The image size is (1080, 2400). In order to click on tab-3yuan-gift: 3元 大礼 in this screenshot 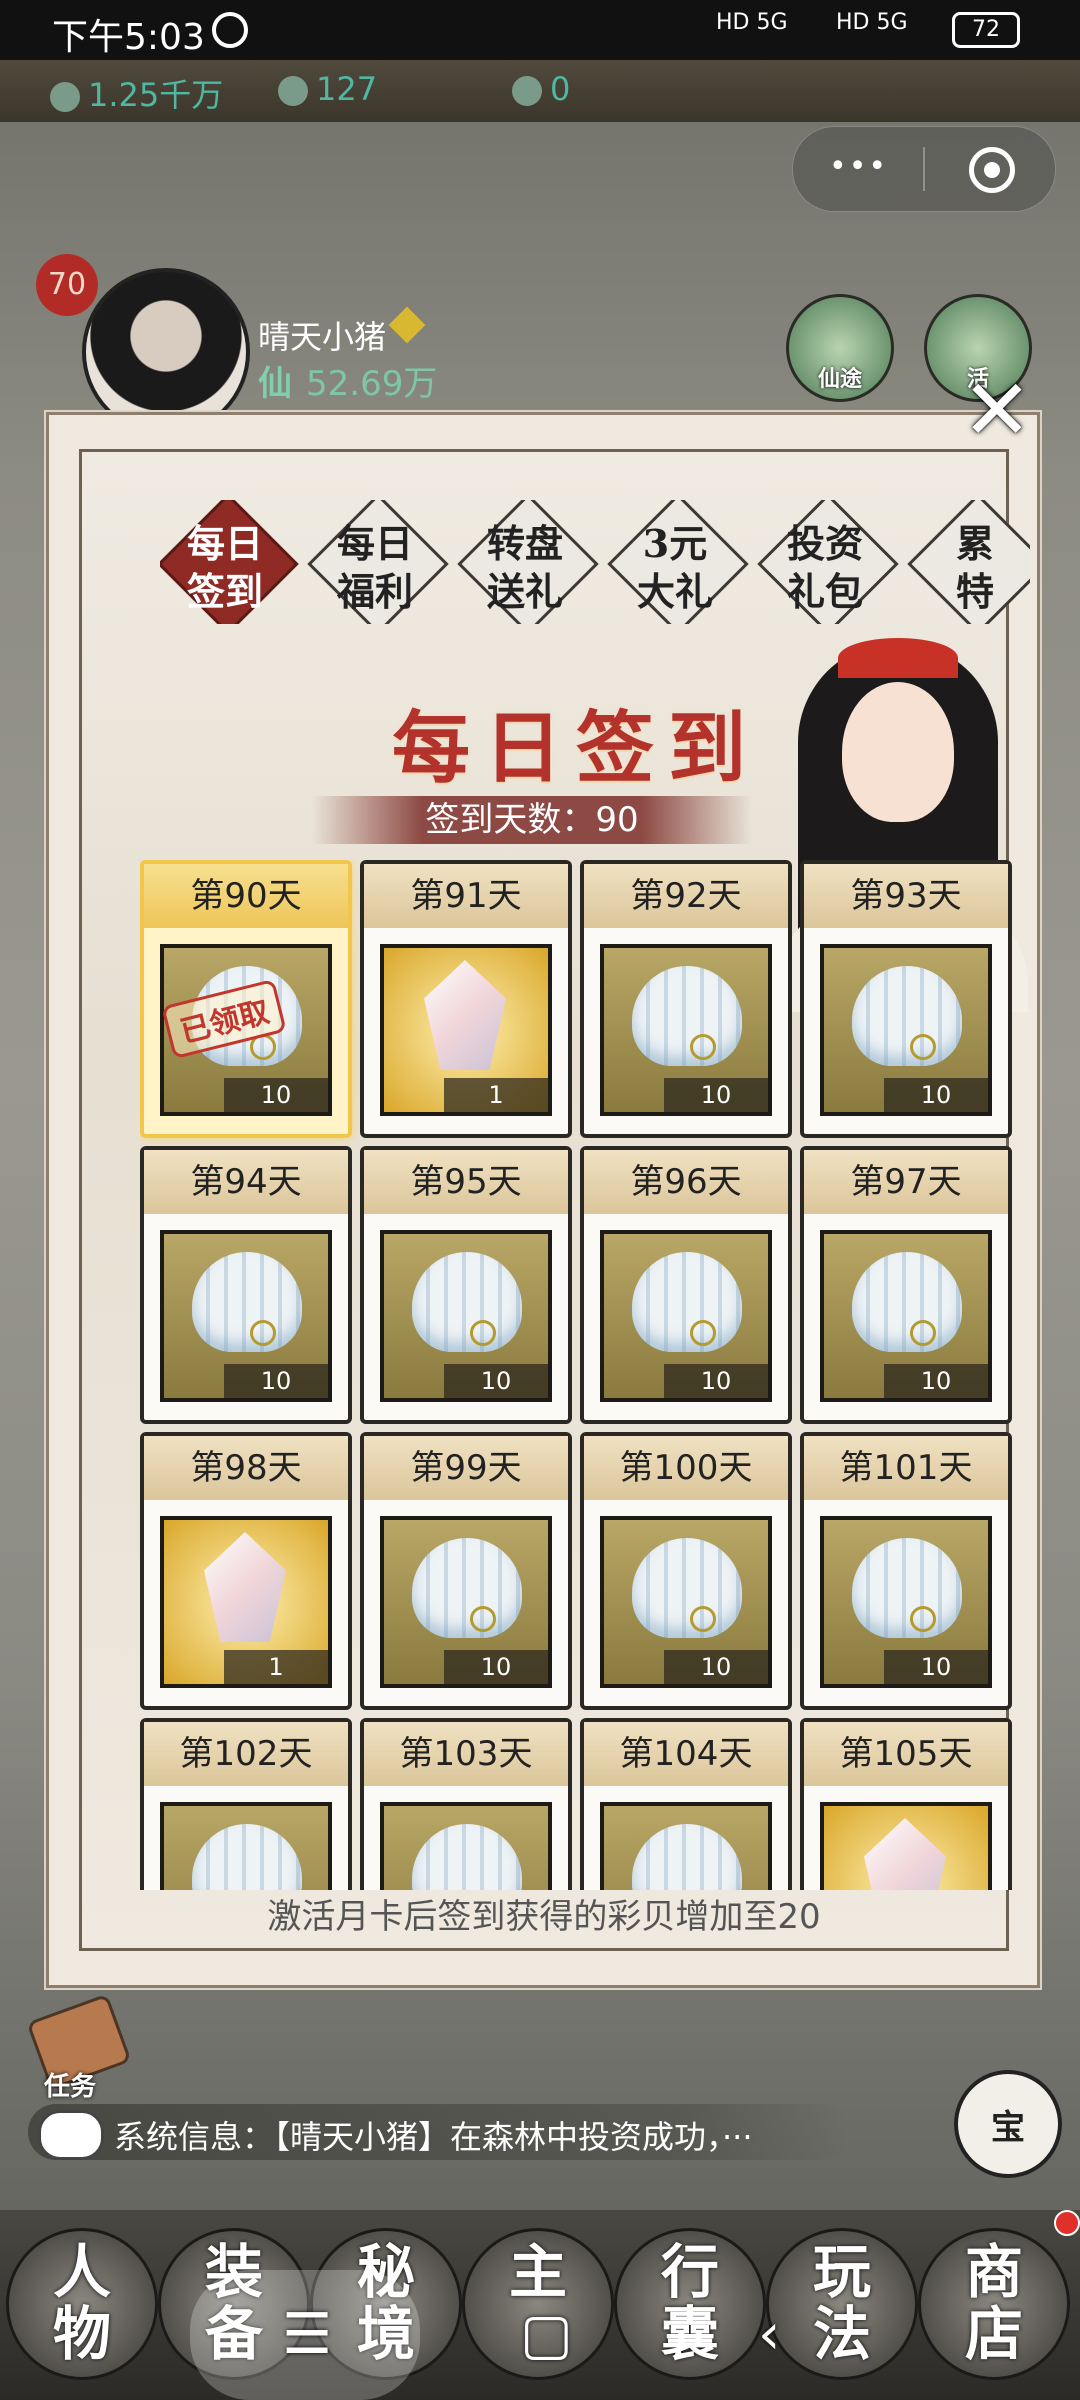, I will do `click(678, 562)`.